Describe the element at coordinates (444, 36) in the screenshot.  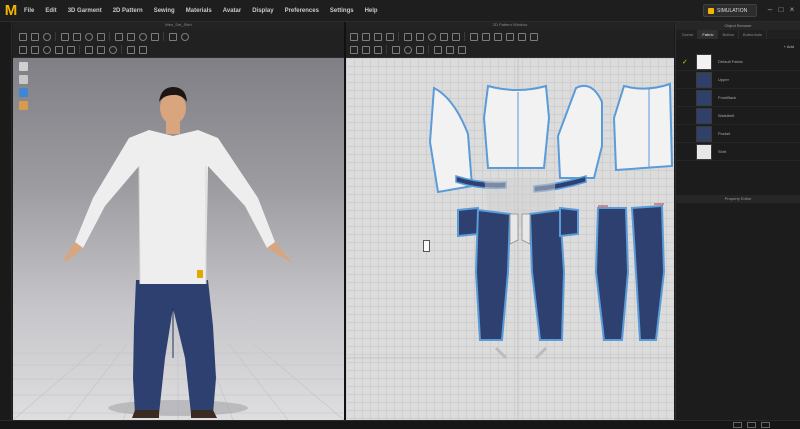
I see `internal-polygon-icon` at that location.